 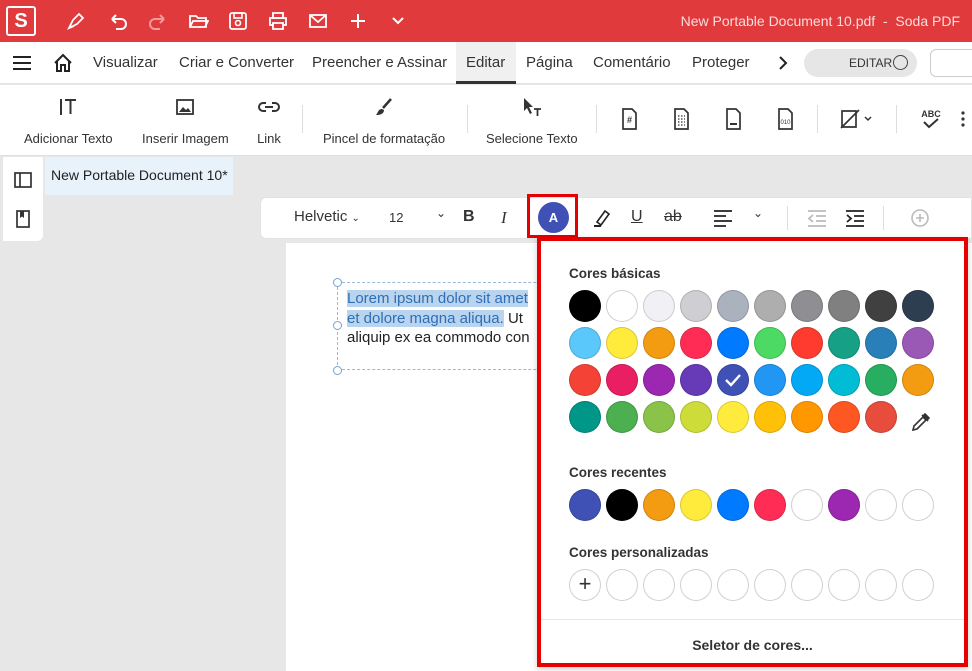 What do you see at coordinates (637, 217) in the screenshot?
I see `underline-button: U` at bounding box center [637, 217].